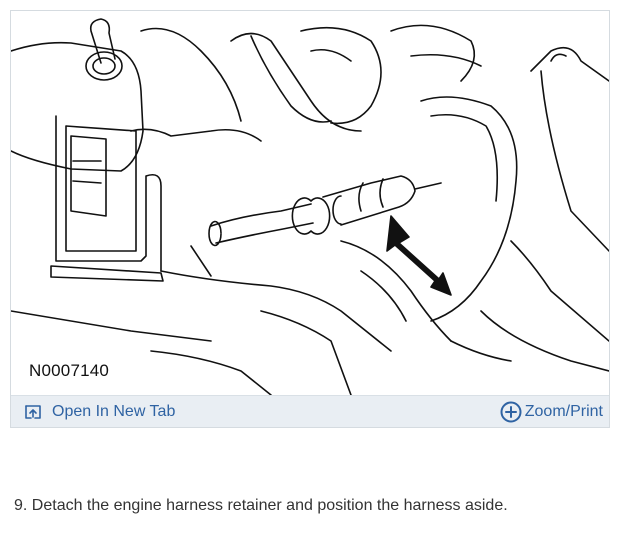  Describe the element at coordinates (87, 150) in the screenshot. I see `sensor-block-left` at that location.